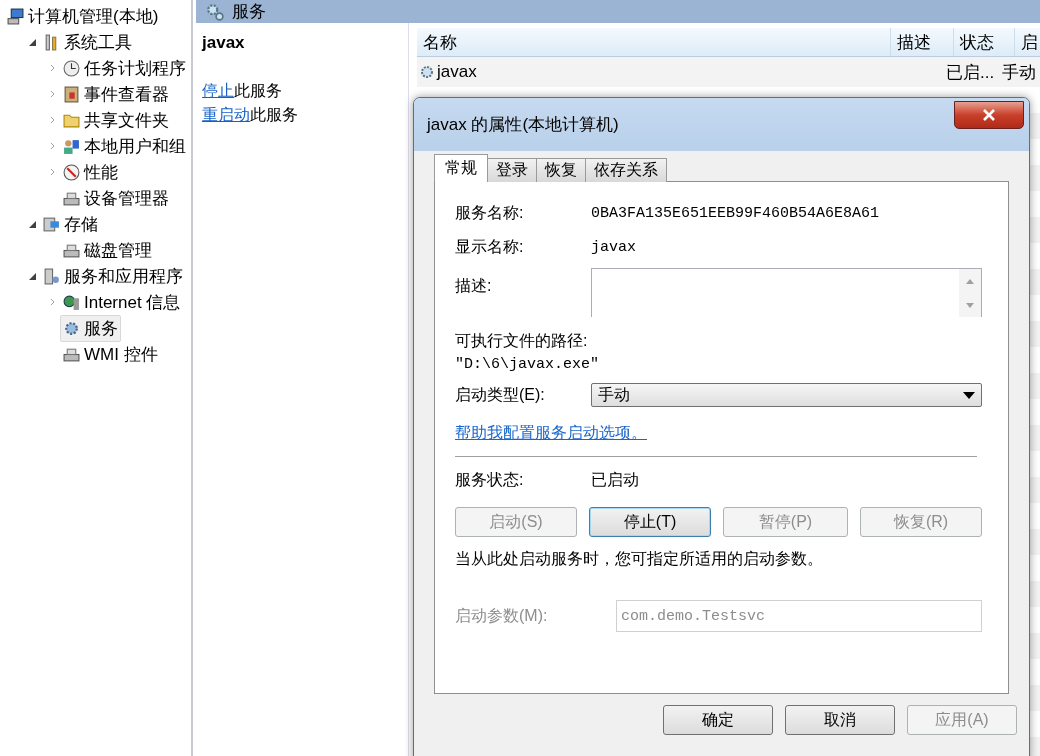 This screenshot has width=1040, height=756. Describe the element at coordinates (650, 522) in the screenshot. I see `service-control-button: 停止(T)` at that location.